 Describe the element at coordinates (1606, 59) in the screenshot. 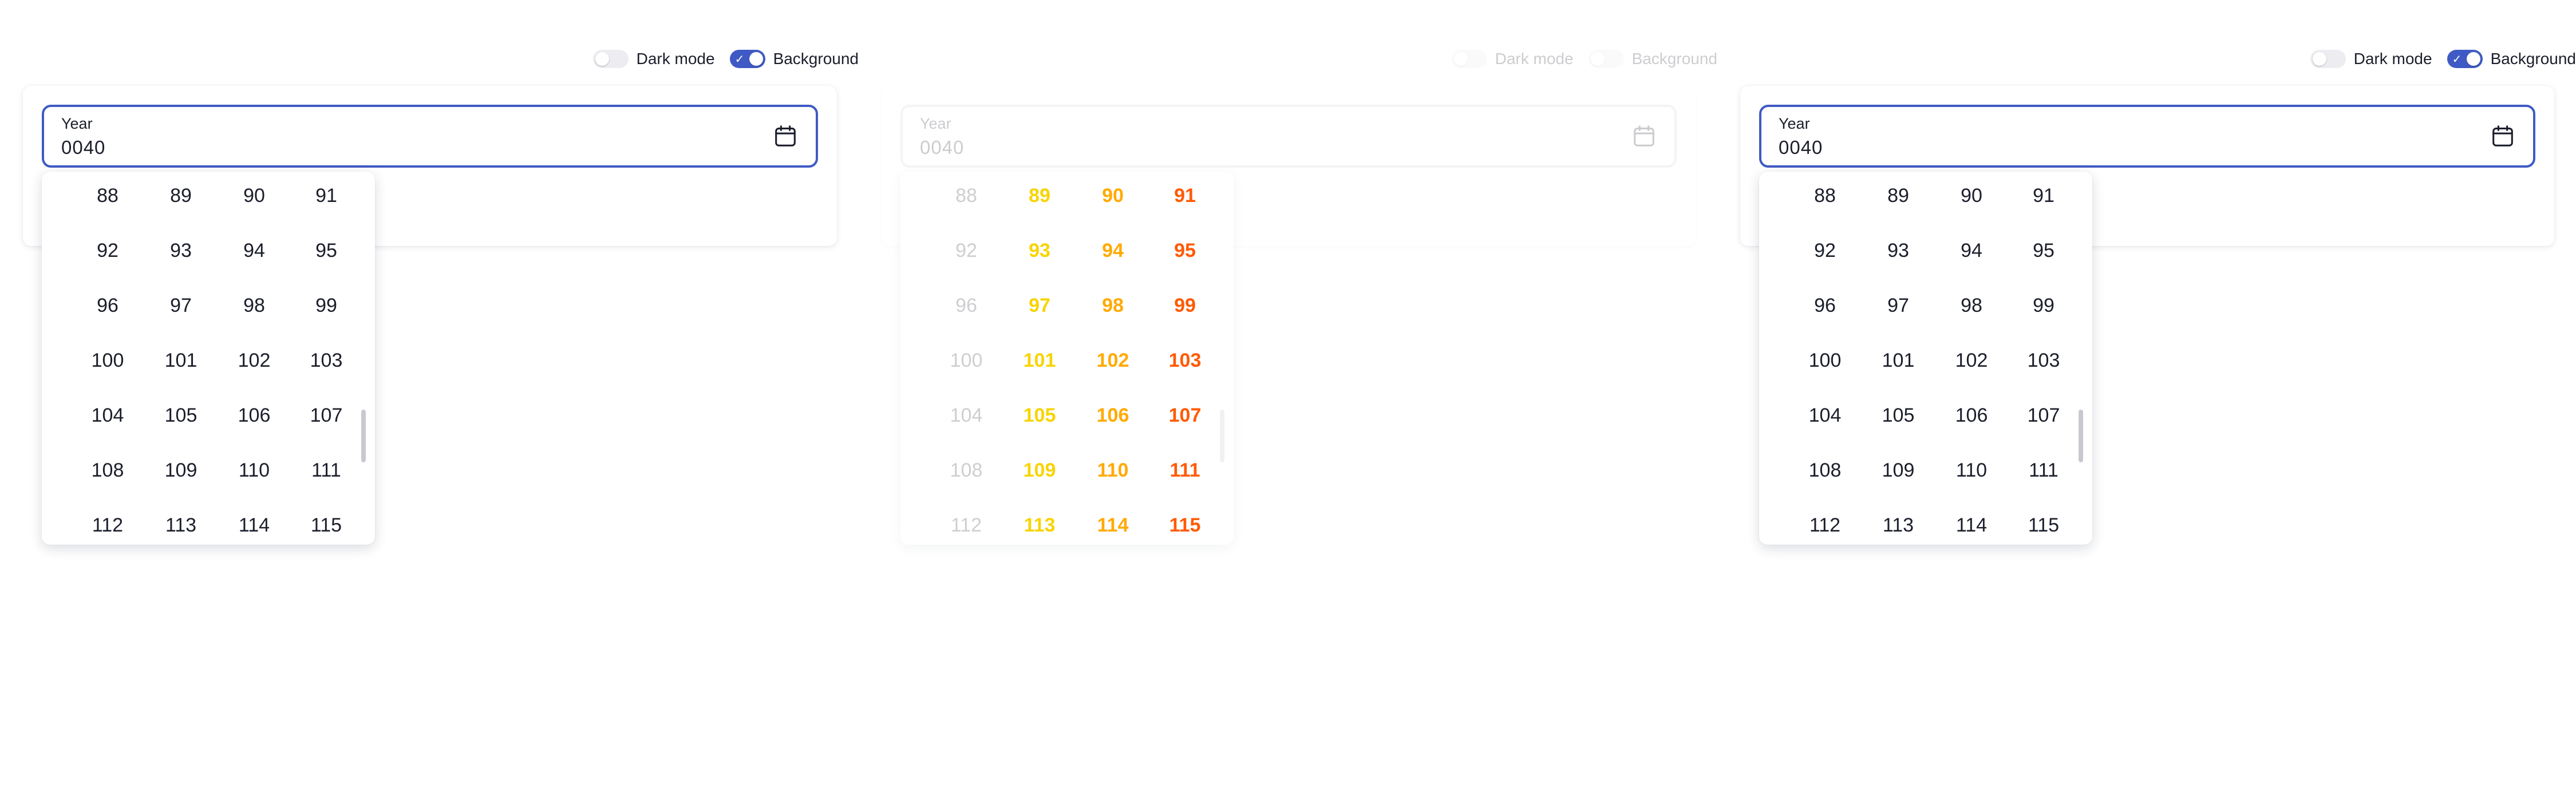

I see `background-switch` at that location.